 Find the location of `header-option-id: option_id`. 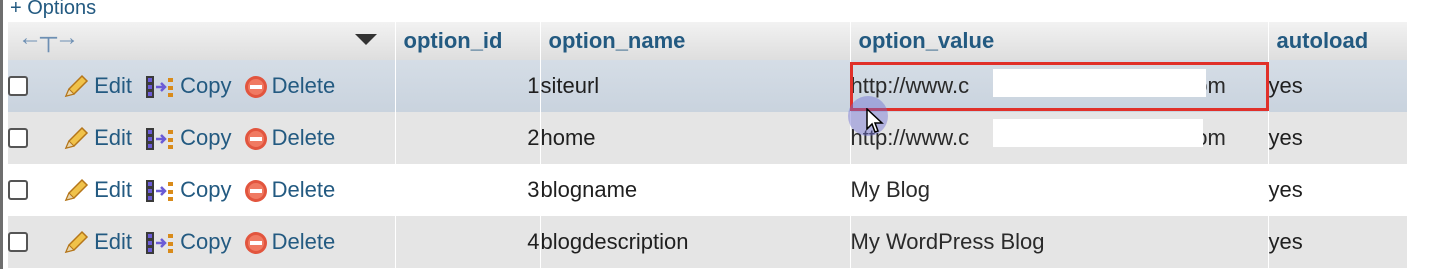

header-option-id: option_id is located at coordinates (468, 41).